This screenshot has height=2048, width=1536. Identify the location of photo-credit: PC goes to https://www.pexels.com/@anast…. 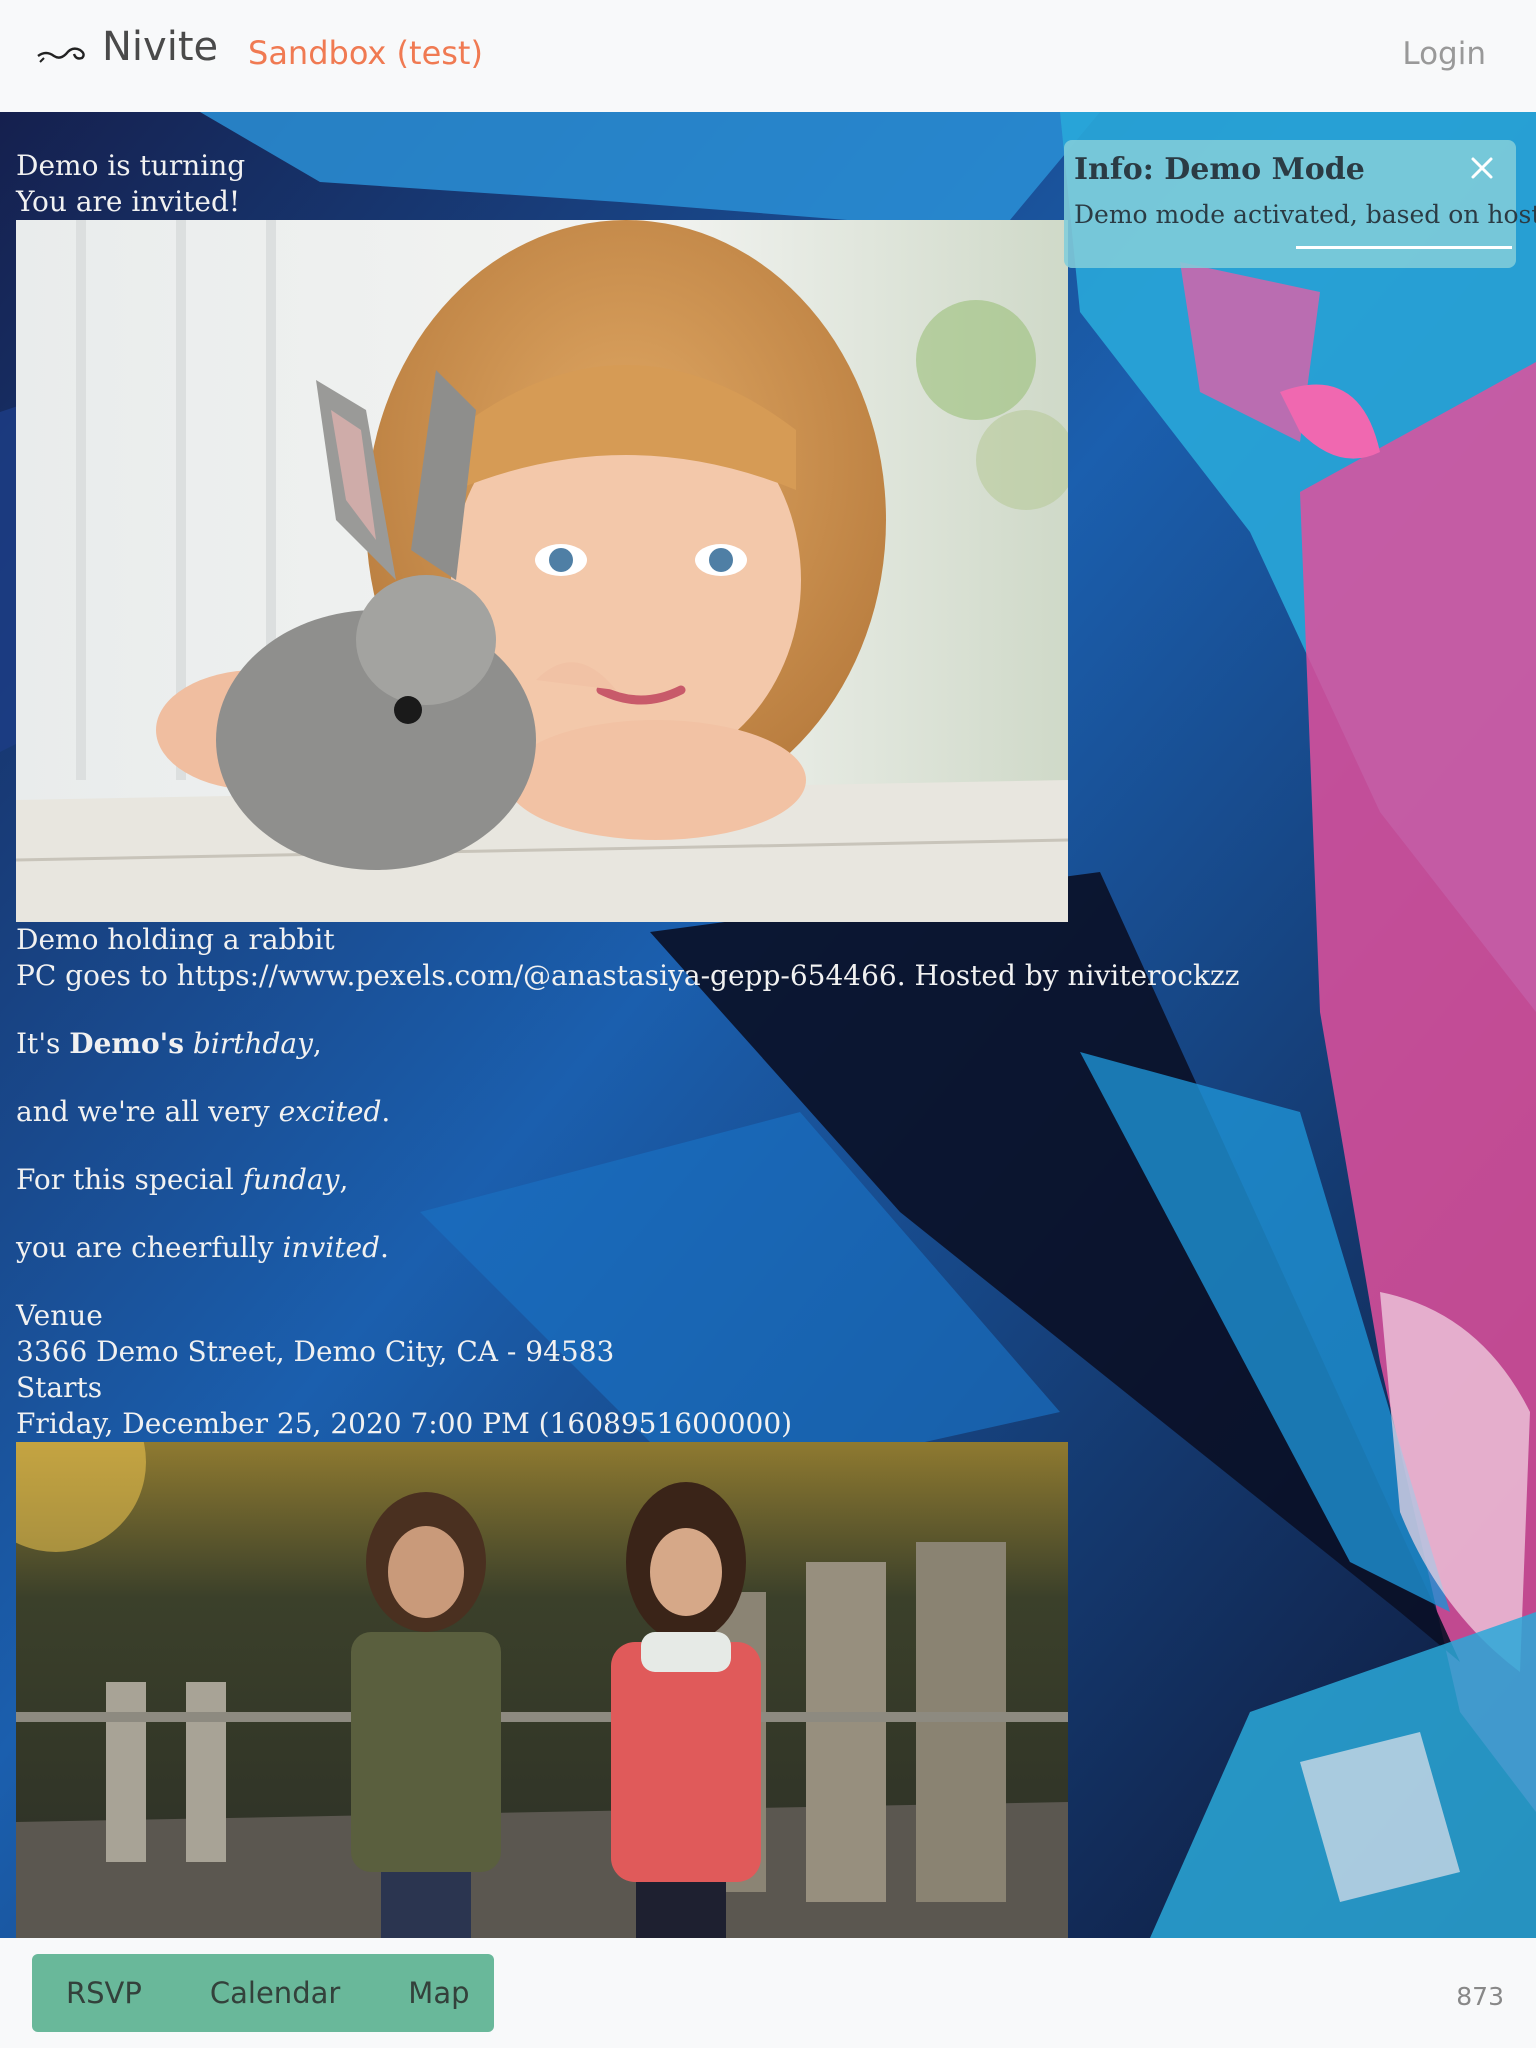
(628, 975).